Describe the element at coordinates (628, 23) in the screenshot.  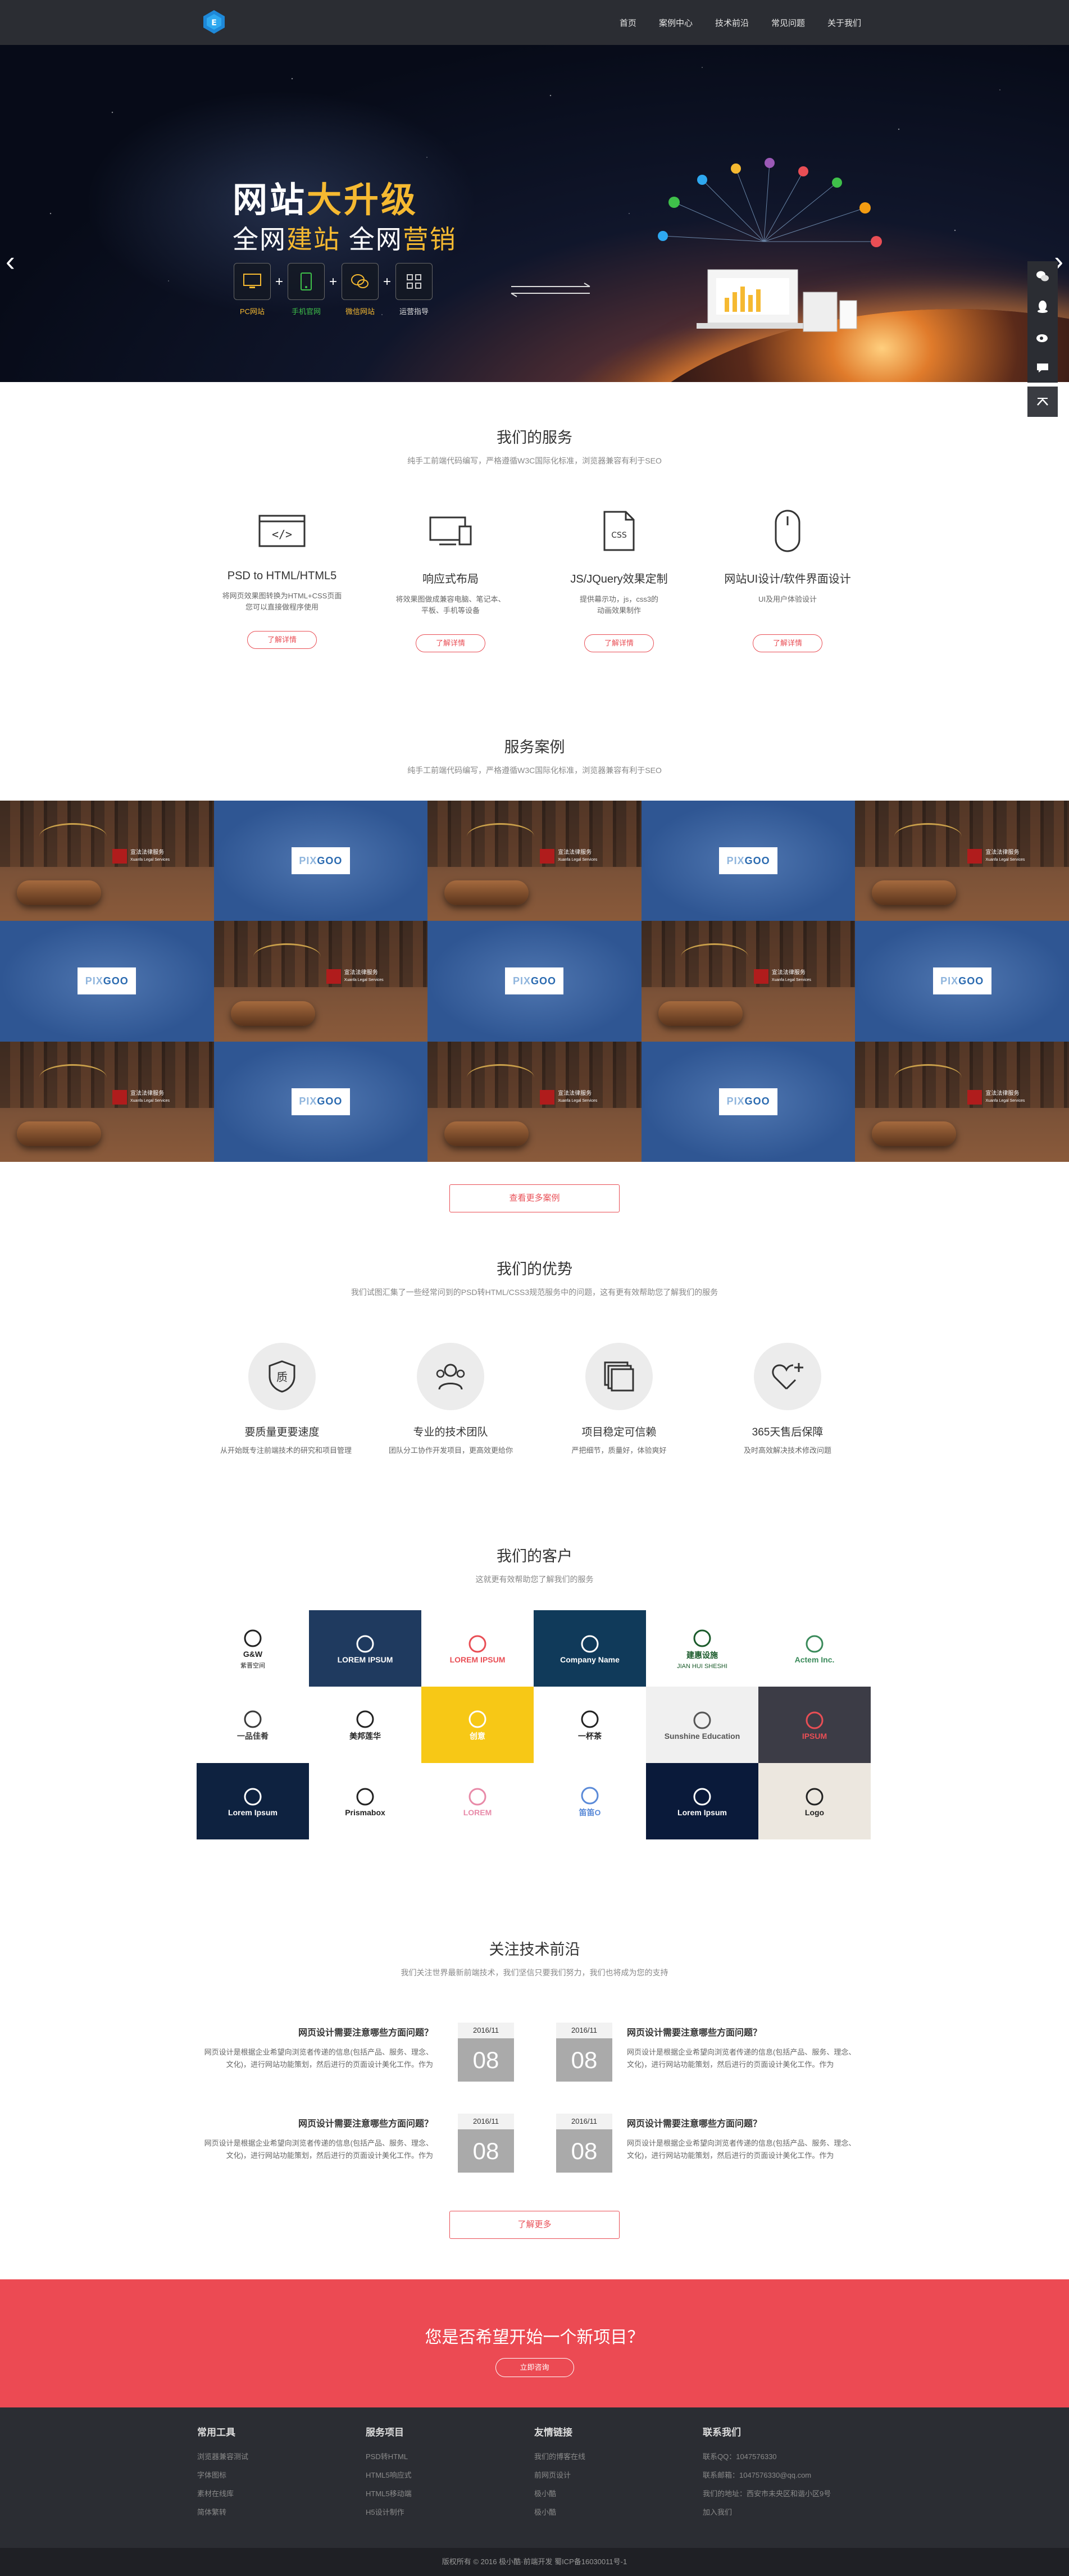
I see `nav-home: 首页` at that location.